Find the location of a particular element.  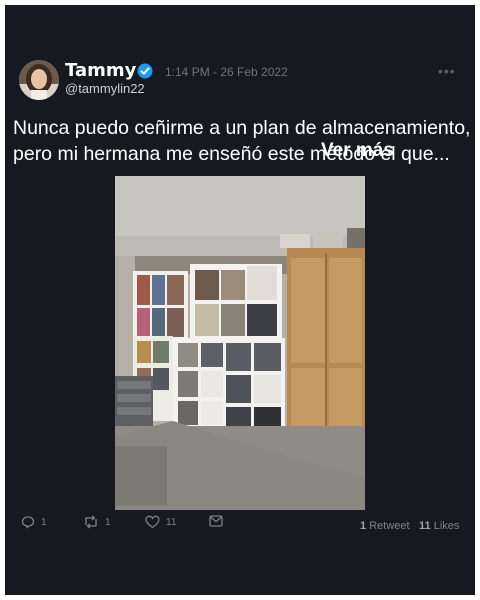

reply-icon is located at coordinates (28, 522).